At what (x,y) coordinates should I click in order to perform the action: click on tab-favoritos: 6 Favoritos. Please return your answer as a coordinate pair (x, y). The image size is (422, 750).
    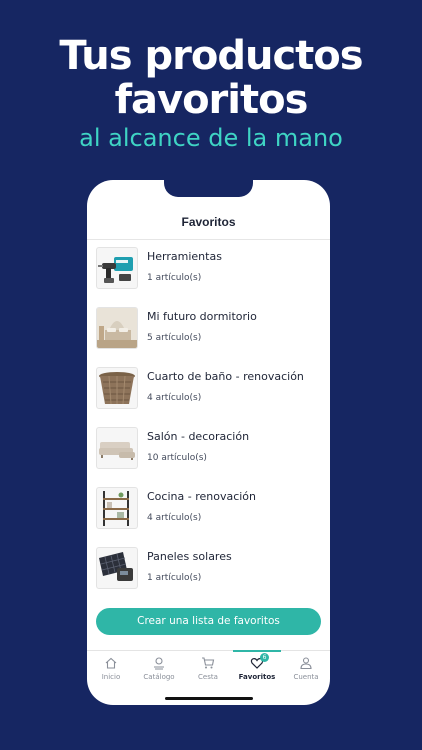
    Looking at the image, I should click on (257, 667).